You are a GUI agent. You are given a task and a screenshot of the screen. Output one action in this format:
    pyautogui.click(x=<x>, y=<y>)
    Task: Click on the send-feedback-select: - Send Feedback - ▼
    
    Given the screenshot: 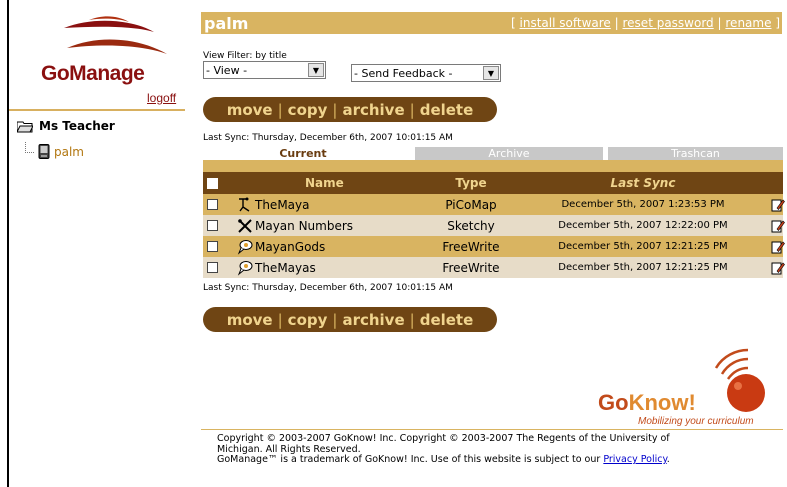 What is the action you would take?
    pyautogui.click(x=426, y=73)
    